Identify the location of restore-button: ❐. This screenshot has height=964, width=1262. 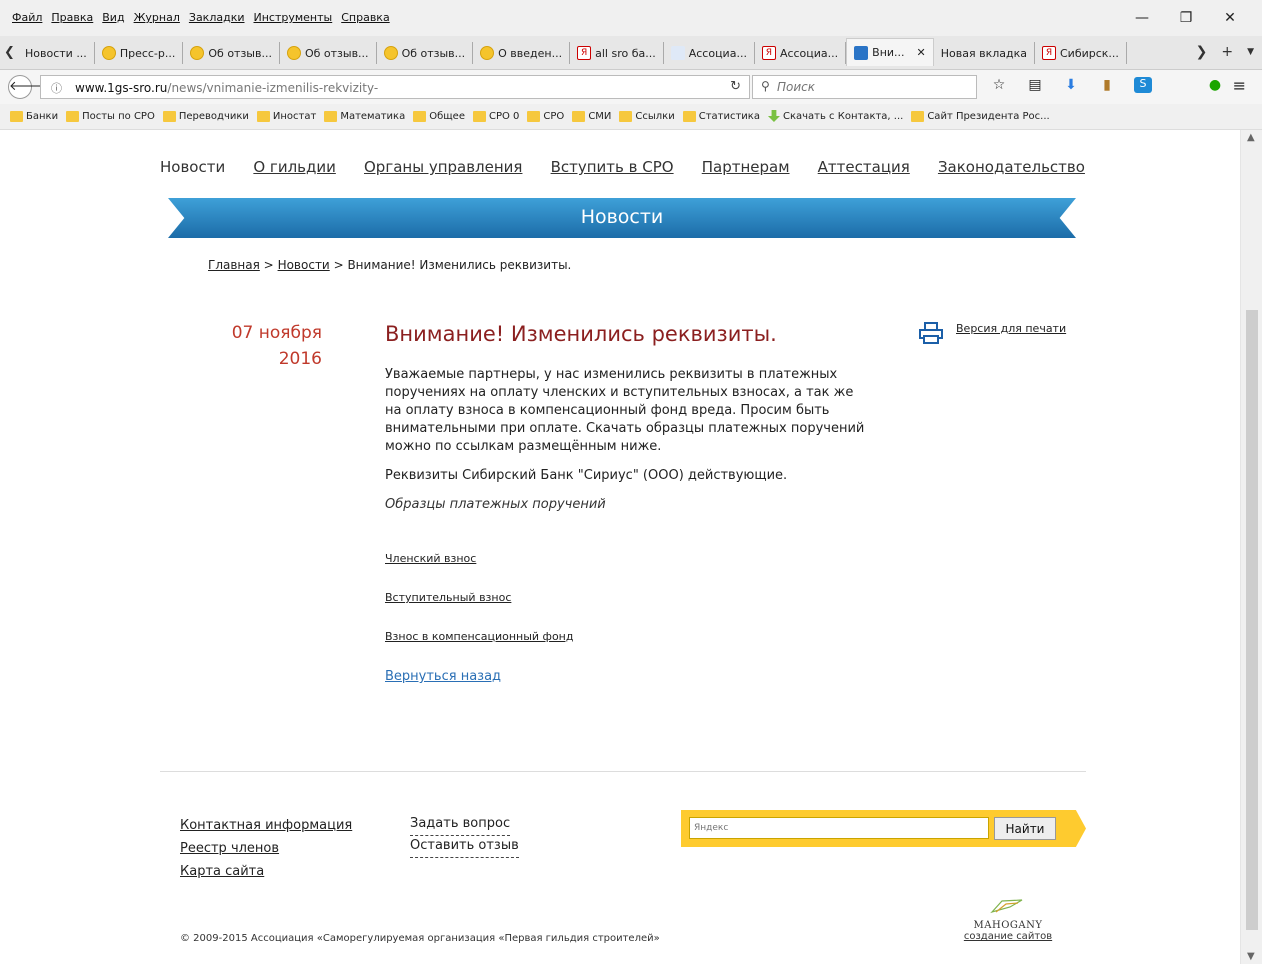
(1186, 18).